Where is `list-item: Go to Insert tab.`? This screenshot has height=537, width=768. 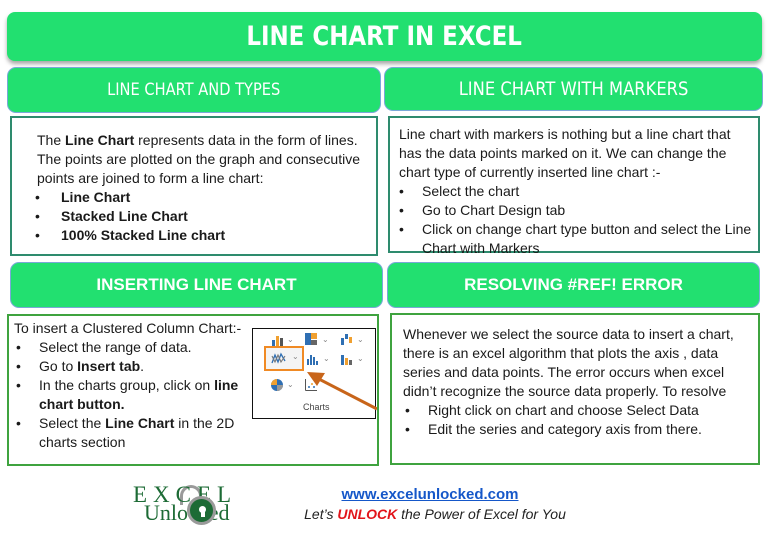 list-item: Go to Insert tab. is located at coordinates (136, 366).